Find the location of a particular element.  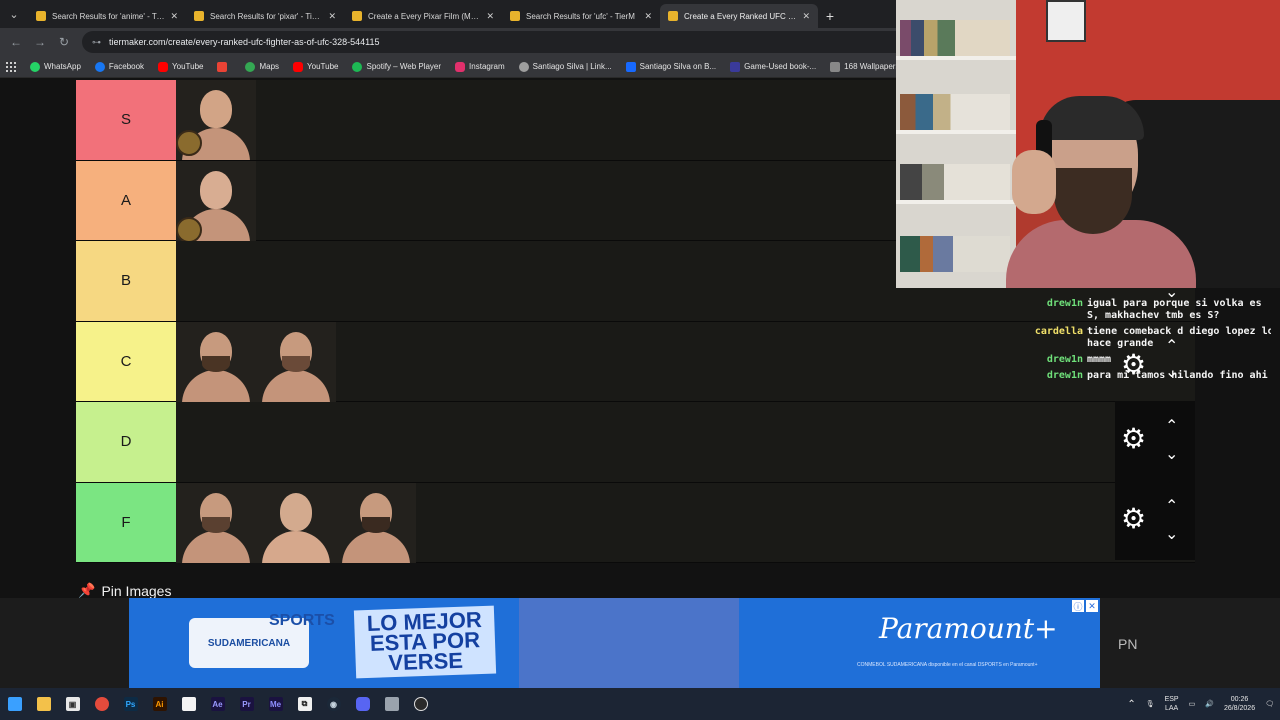

steam-icon: ◉ is located at coordinates (333, 704).